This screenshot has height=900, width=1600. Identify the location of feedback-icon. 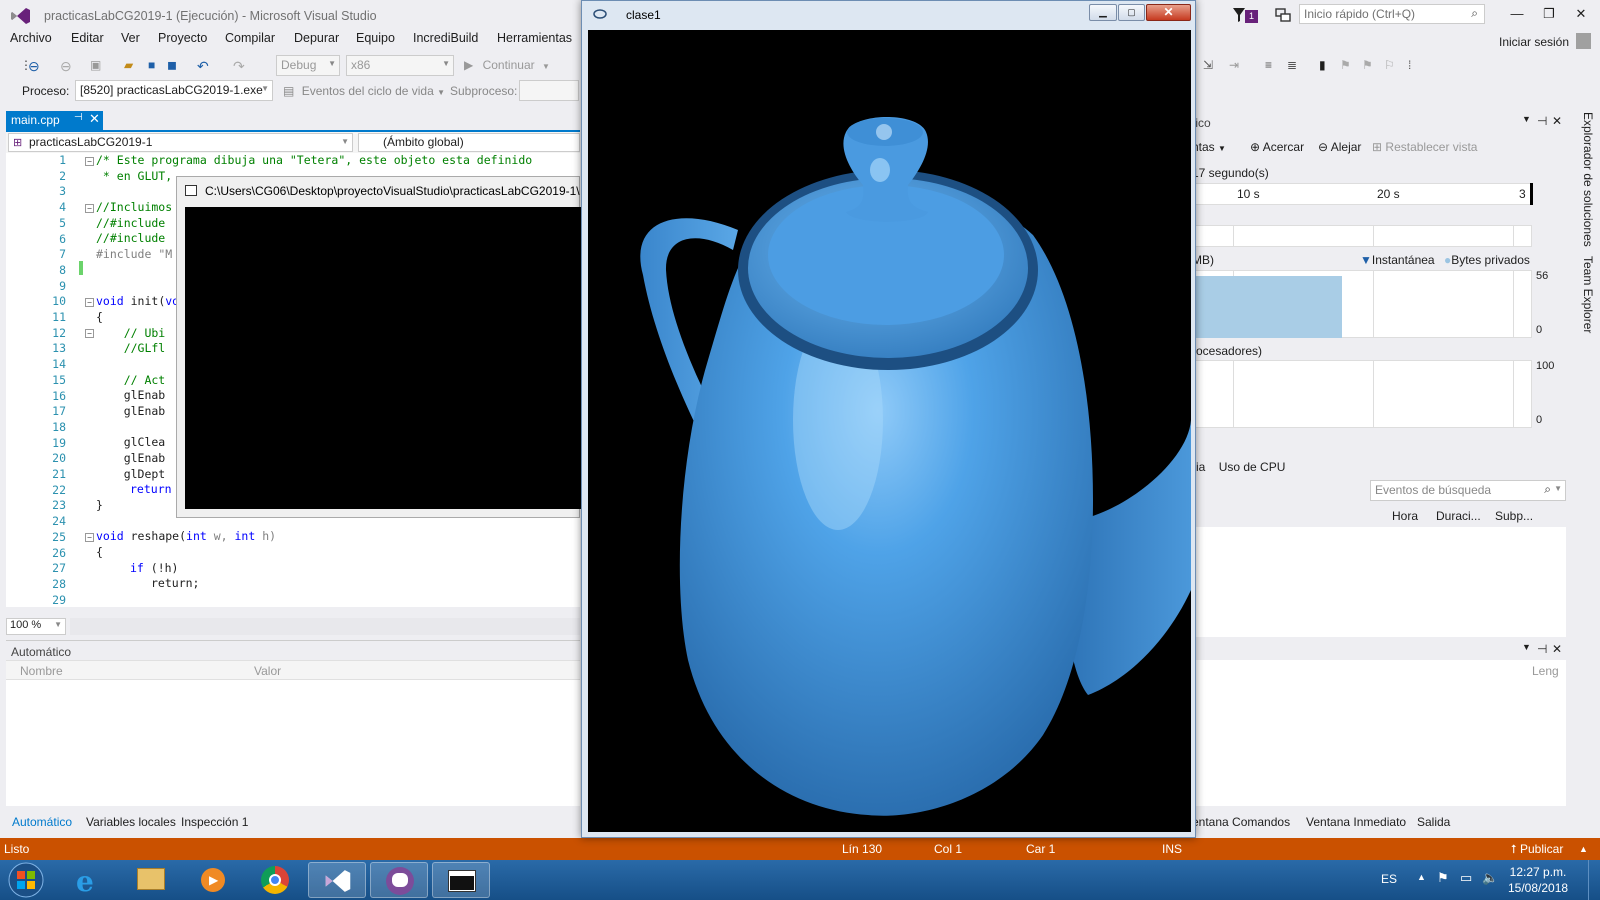
(1283, 15).